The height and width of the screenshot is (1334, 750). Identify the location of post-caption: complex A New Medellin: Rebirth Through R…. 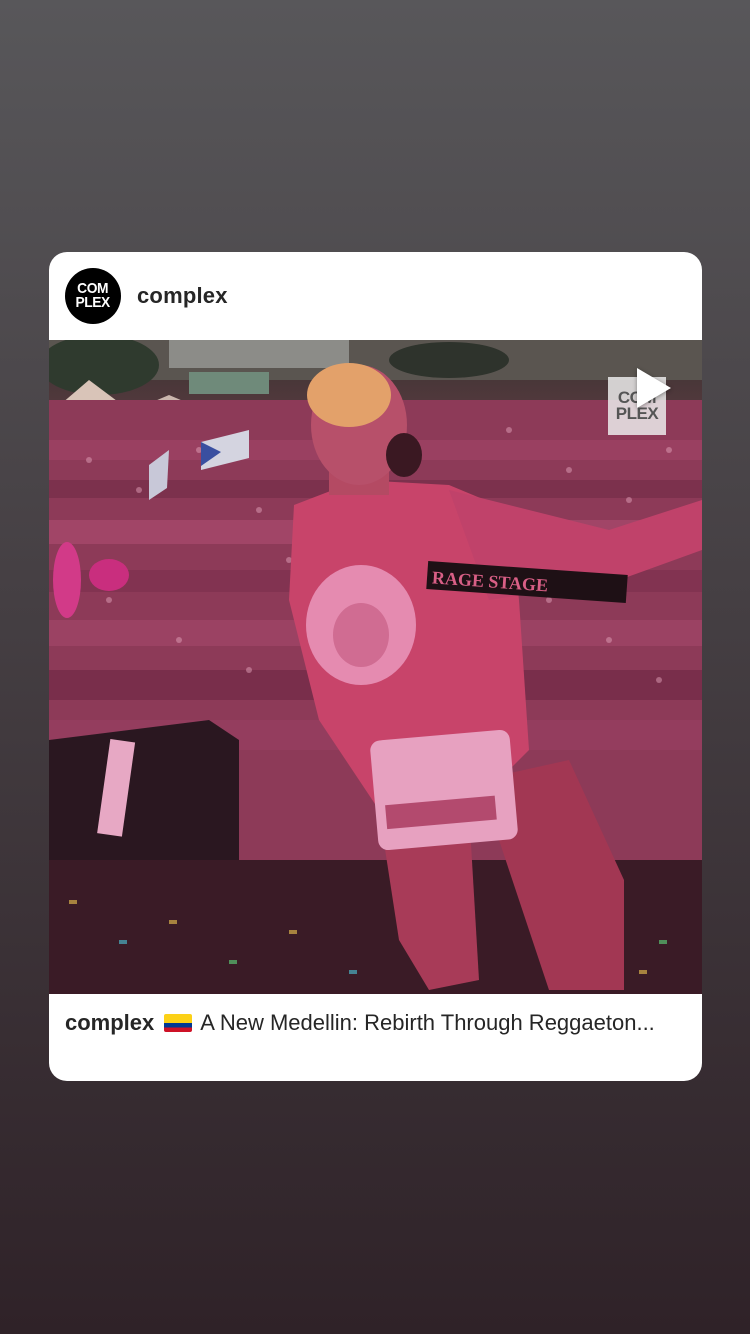
(375, 1022).